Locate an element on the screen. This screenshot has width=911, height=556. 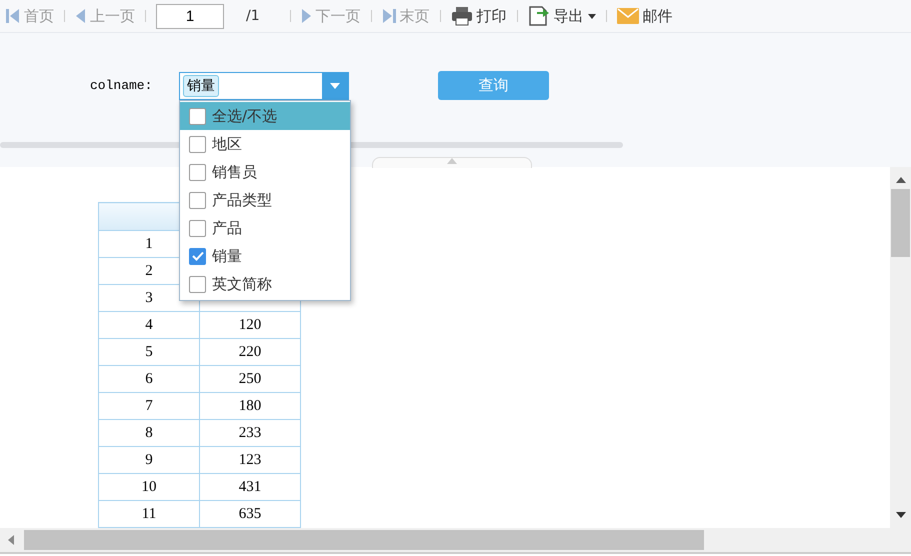
export-button: 导出 is located at coordinates (562, 16).